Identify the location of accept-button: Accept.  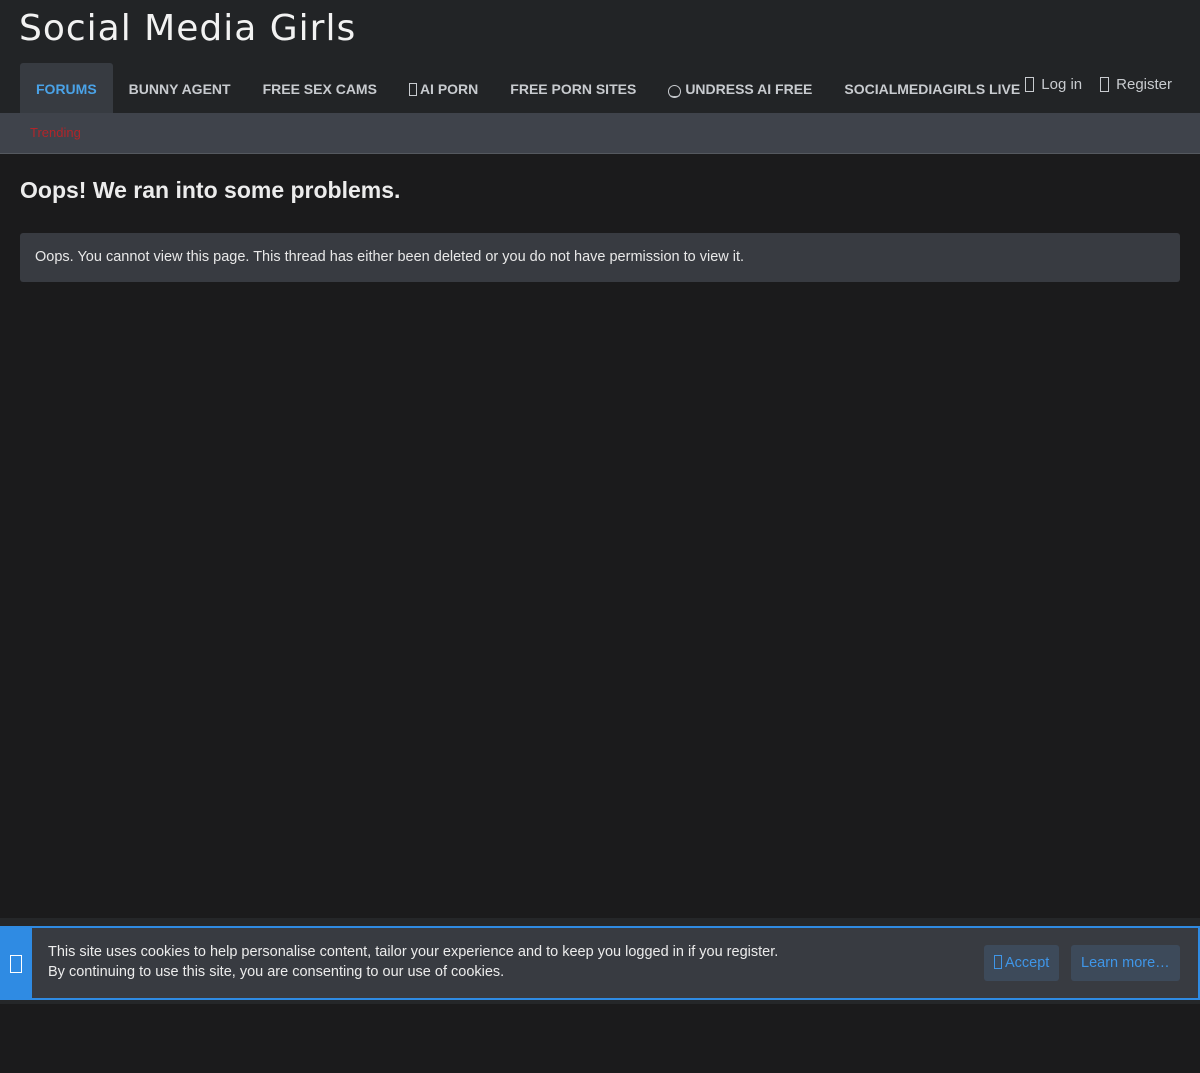
(1022, 963).